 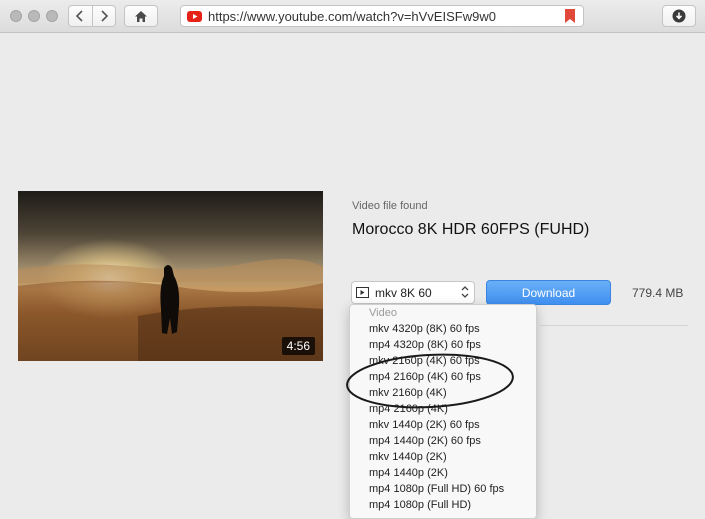 I want to click on desert-scene-image, so click(x=170, y=309).